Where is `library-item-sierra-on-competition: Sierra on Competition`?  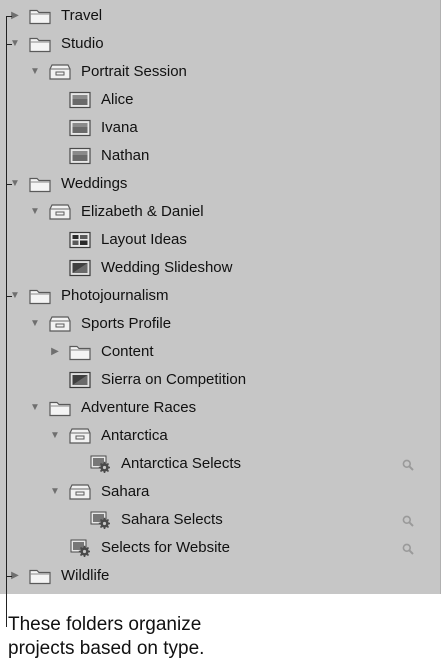
library-item-sierra-on-competition: Sierra on Competition is located at coordinates (220, 380).